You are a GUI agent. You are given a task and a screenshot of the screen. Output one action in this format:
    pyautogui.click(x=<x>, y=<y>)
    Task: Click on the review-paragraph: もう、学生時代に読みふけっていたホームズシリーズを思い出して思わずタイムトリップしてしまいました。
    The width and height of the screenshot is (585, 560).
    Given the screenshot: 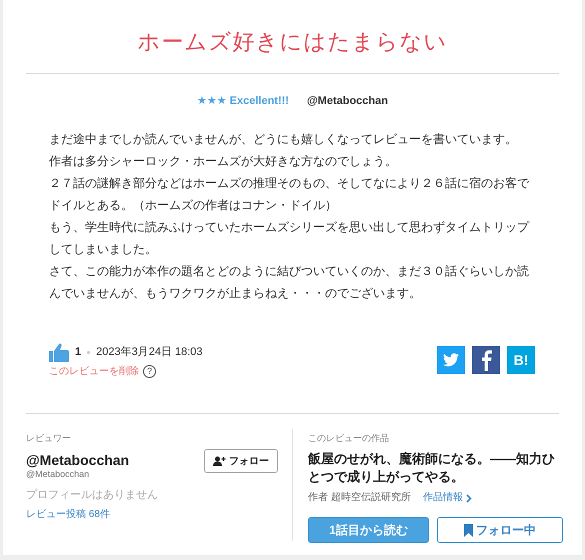 What is the action you would take?
    pyautogui.click(x=289, y=238)
    